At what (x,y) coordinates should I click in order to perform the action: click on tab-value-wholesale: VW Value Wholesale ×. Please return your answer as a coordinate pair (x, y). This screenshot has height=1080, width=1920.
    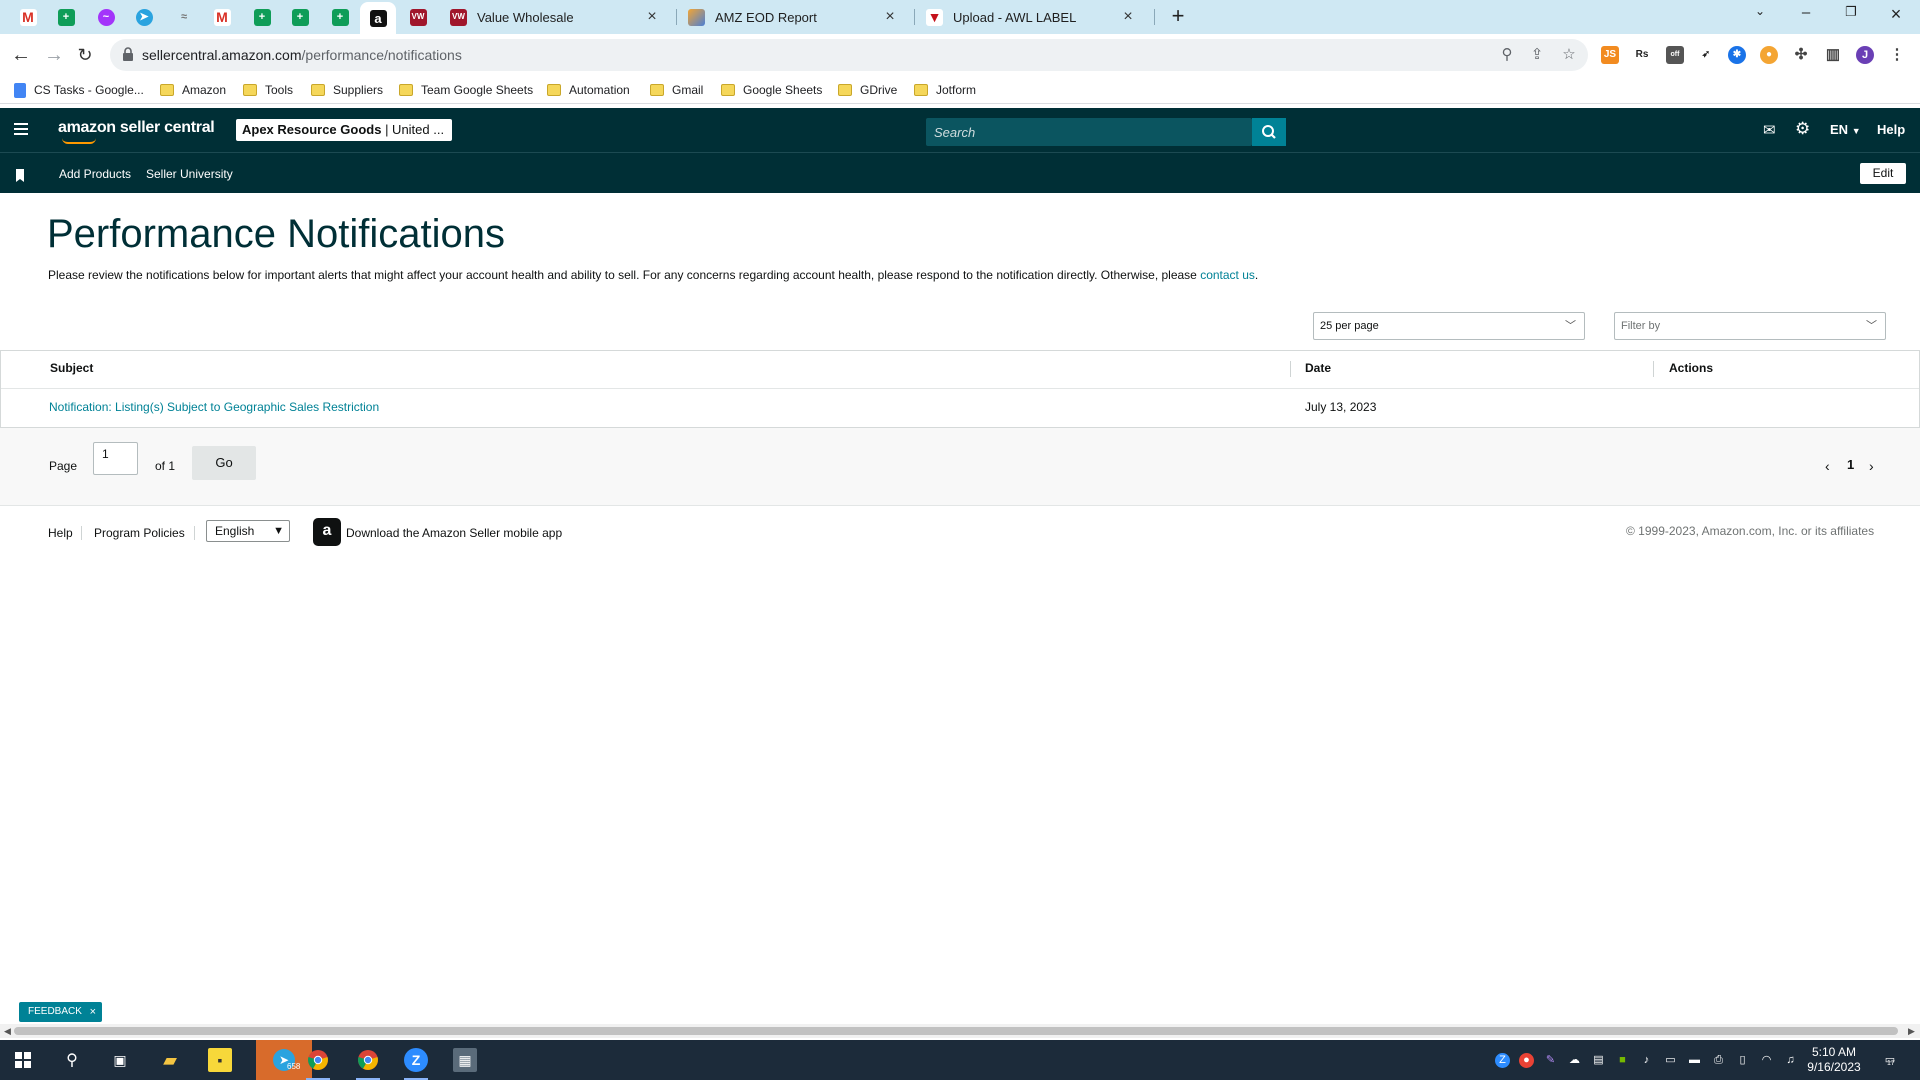
    Looking at the image, I should click on (555, 17).